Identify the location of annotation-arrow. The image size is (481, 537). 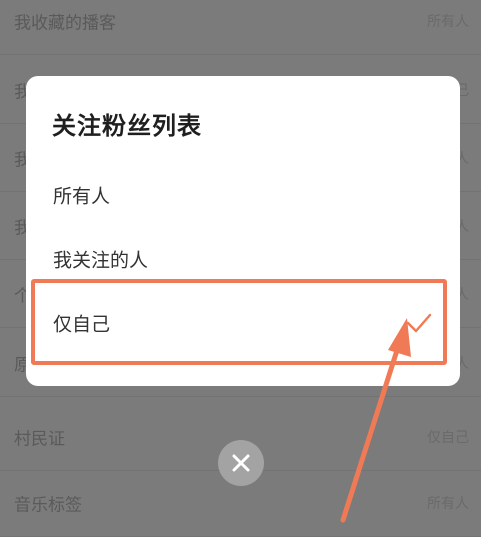
(375, 420).